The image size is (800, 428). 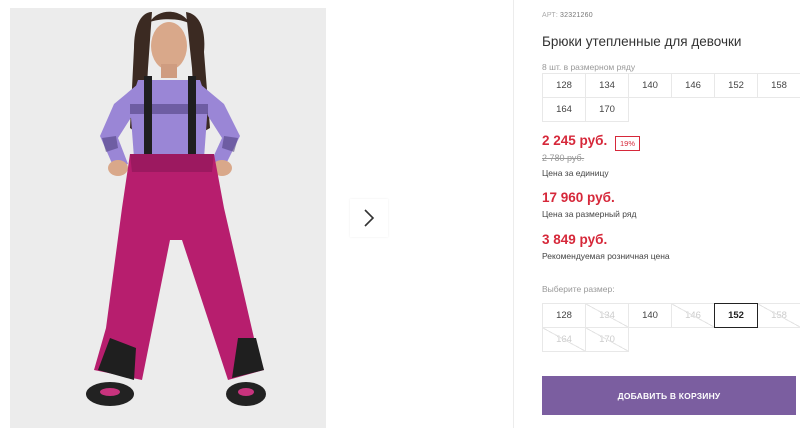 I want to click on pack-size-cell: 158, so click(x=778, y=85).